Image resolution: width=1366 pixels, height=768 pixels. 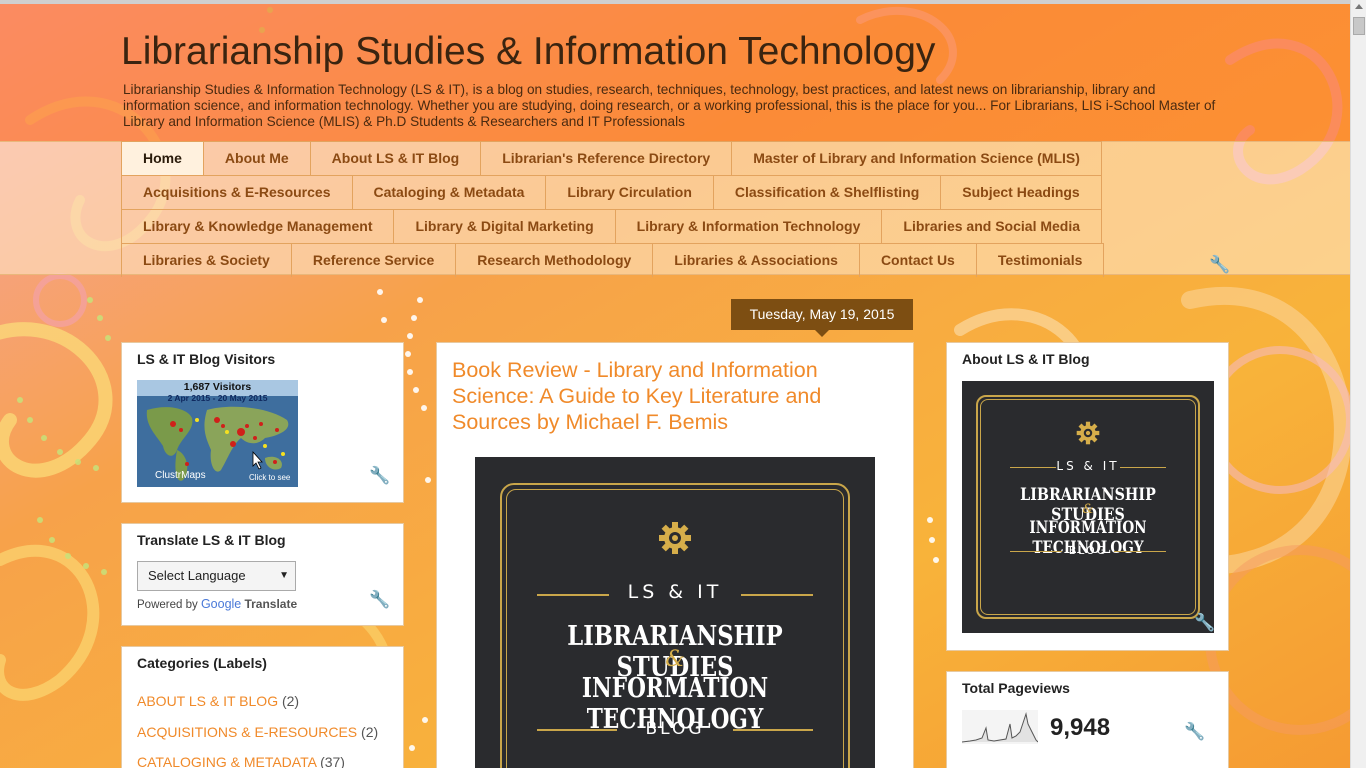 I want to click on translate-widget-title: Translate LS & IT Blog, so click(x=211, y=540).